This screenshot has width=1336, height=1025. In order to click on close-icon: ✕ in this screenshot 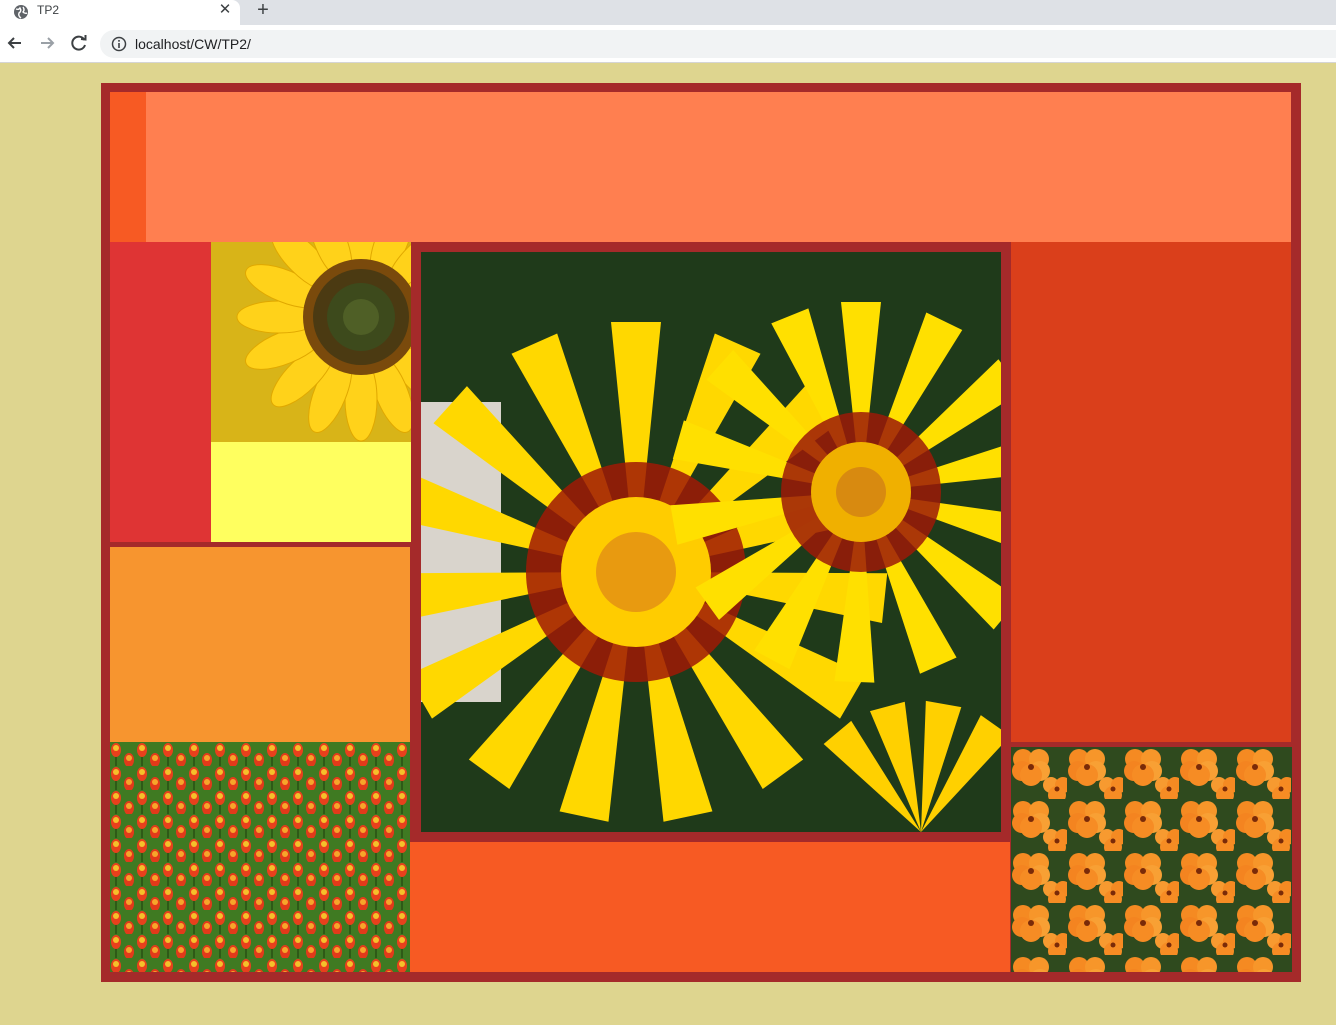, I will do `click(225, 10)`.